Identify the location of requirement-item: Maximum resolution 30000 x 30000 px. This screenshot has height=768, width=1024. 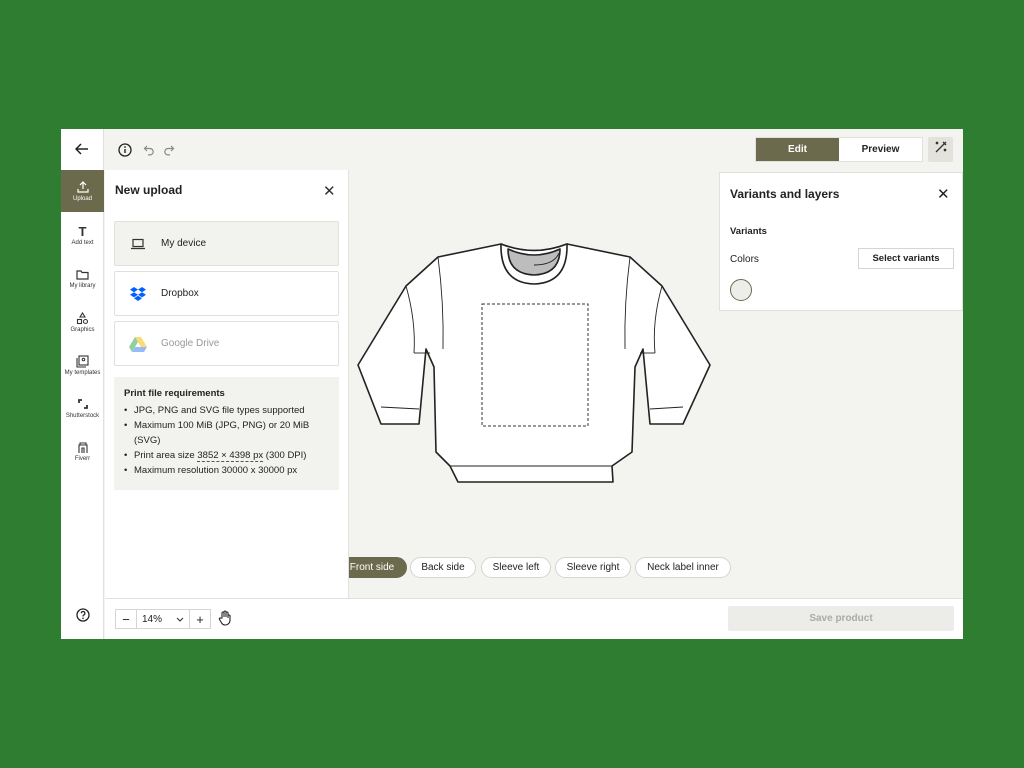
(226, 470).